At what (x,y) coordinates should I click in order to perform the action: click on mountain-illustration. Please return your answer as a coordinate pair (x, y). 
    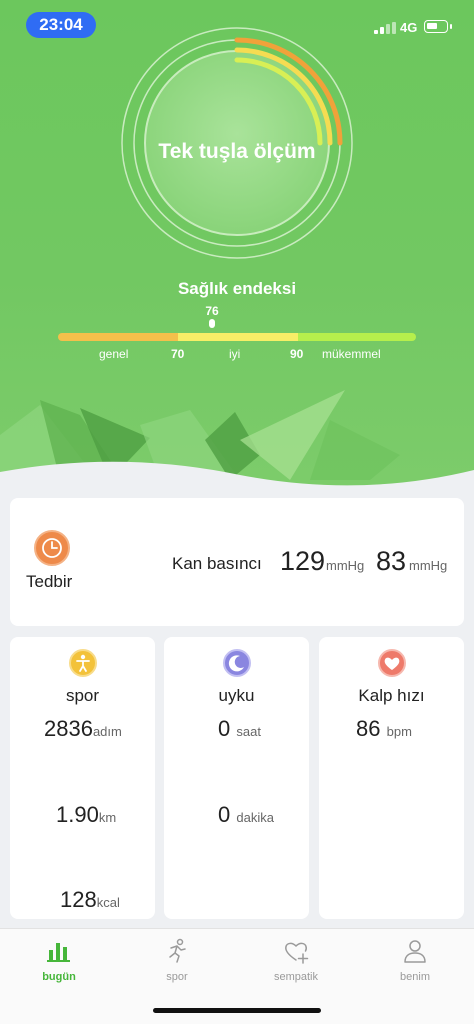
    Looking at the image, I should click on (237, 445).